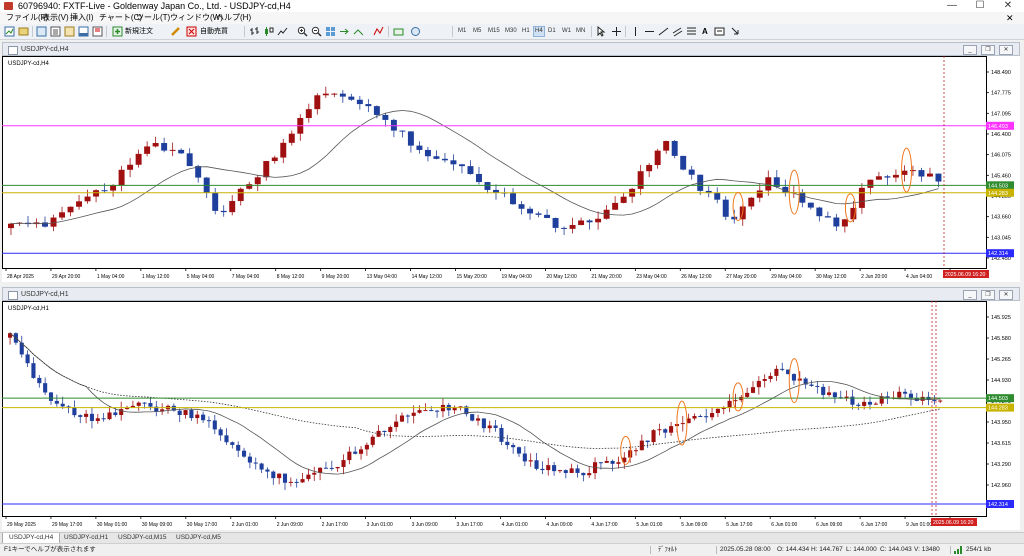 The image size is (1024, 556). Describe the element at coordinates (282, 31) in the screenshot. I see `line-chart-icon` at that location.